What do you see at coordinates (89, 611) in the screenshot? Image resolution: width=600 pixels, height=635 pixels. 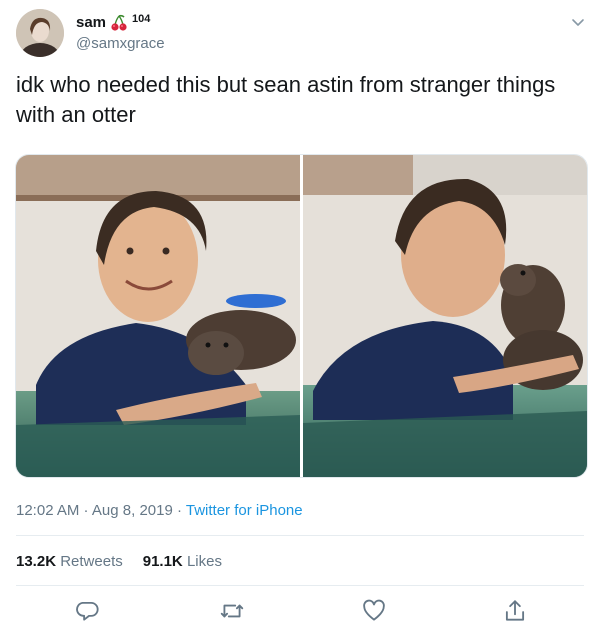 I see `reply-icon` at bounding box center [89, 611].